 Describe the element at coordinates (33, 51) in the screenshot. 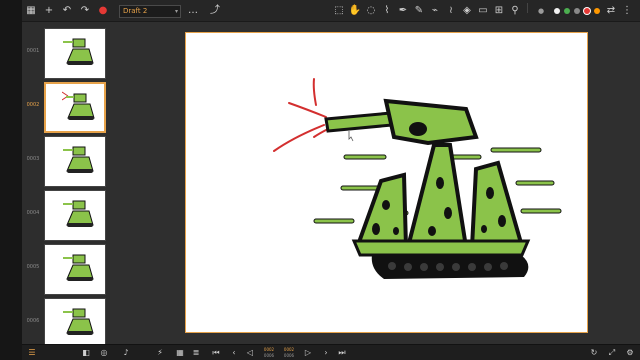

I see `frame-number: 0001` at that location.